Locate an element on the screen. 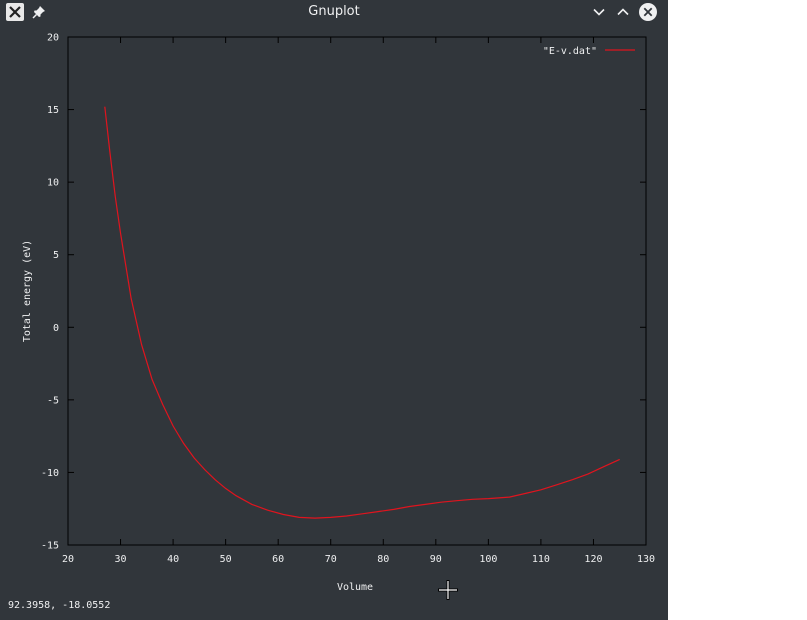 This screenshot has height=620, width=807. x-tick-label-50: 50 is located at coordinates (226, 559).